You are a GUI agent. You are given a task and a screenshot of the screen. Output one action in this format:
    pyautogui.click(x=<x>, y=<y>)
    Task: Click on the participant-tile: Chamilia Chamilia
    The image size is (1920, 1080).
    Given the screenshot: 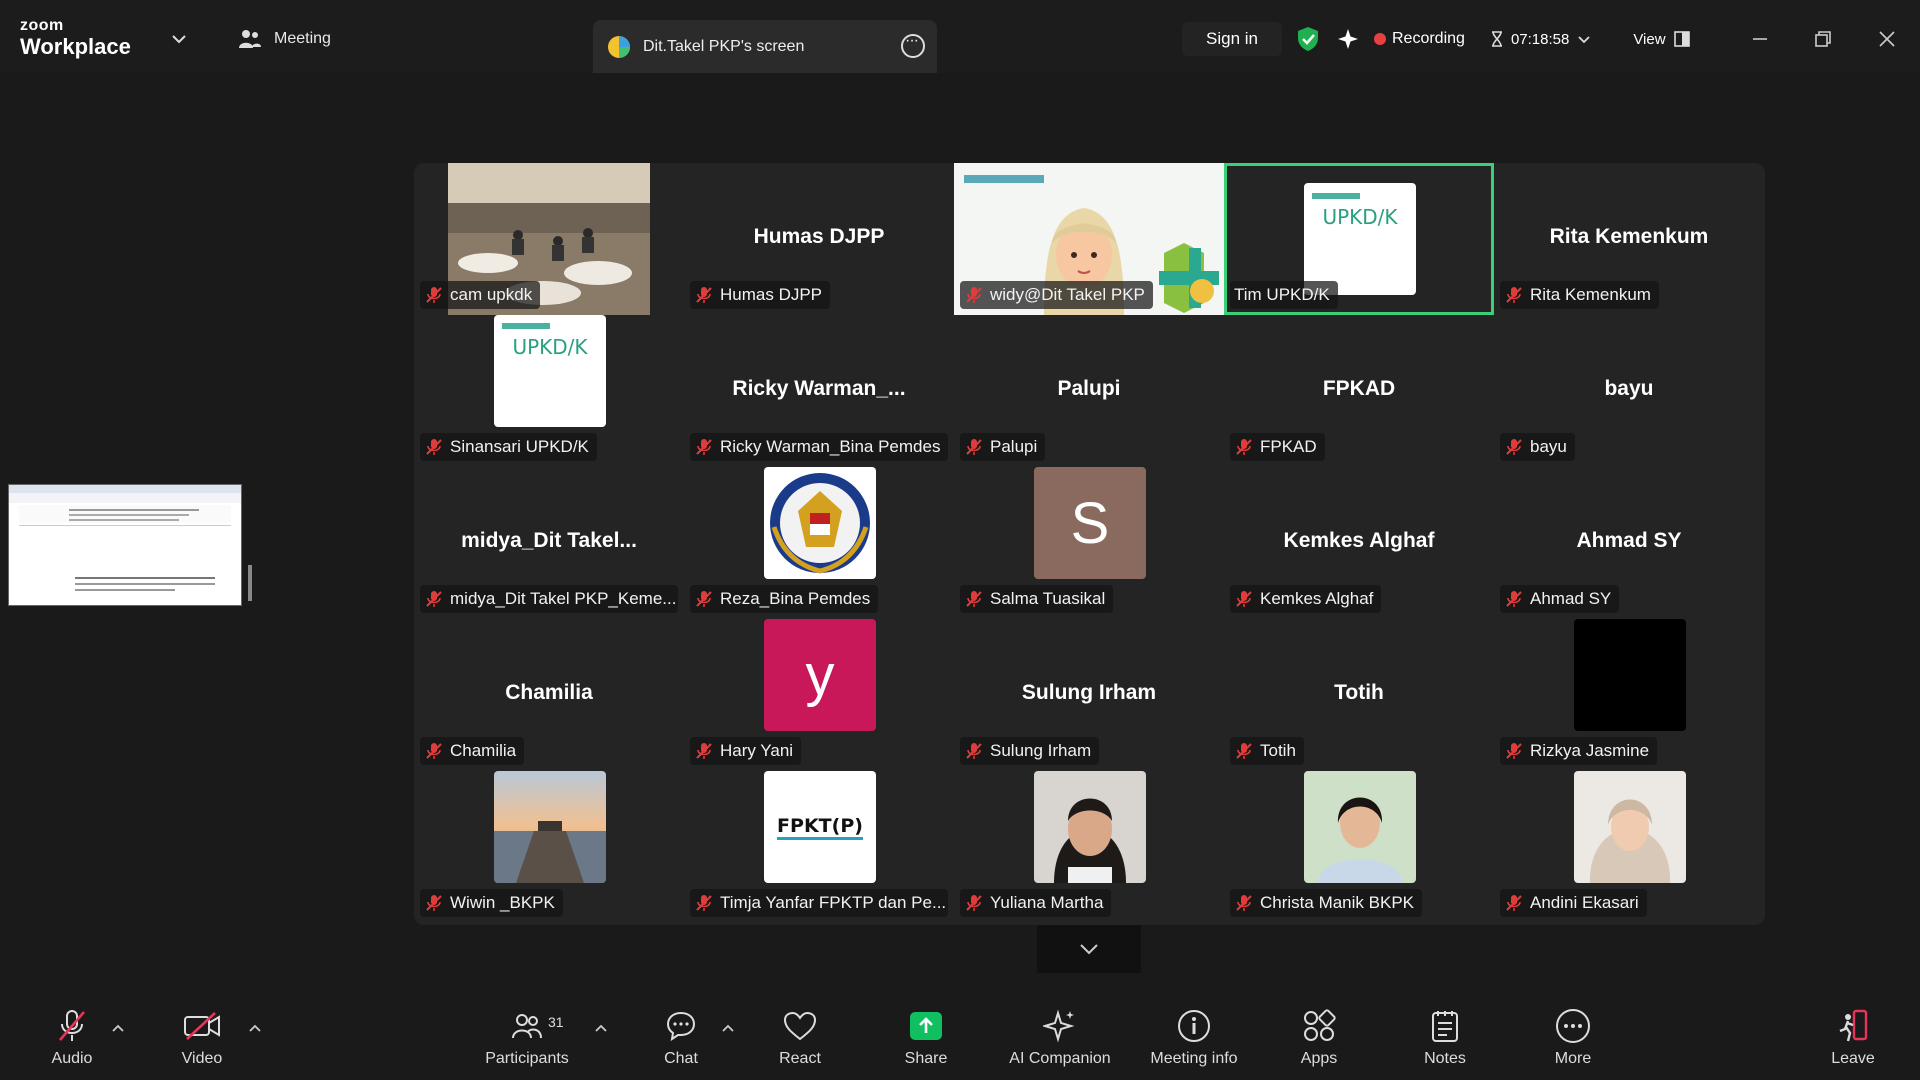 What is the action you would take?
    pyautogui.click(x=549, y=695)
    